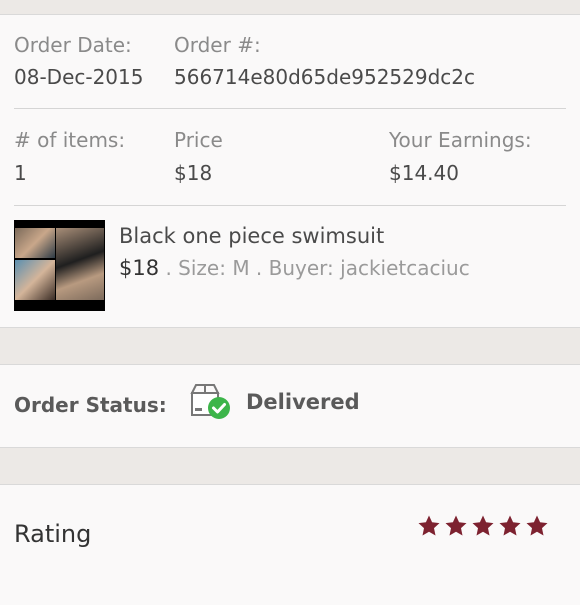 Image resolution: width=580 pixels, height=605 pixels. What do you see at coordinates (53, 534) in the screenshot?
I see `rating-label: Rating` at bounding box center [53, 534].